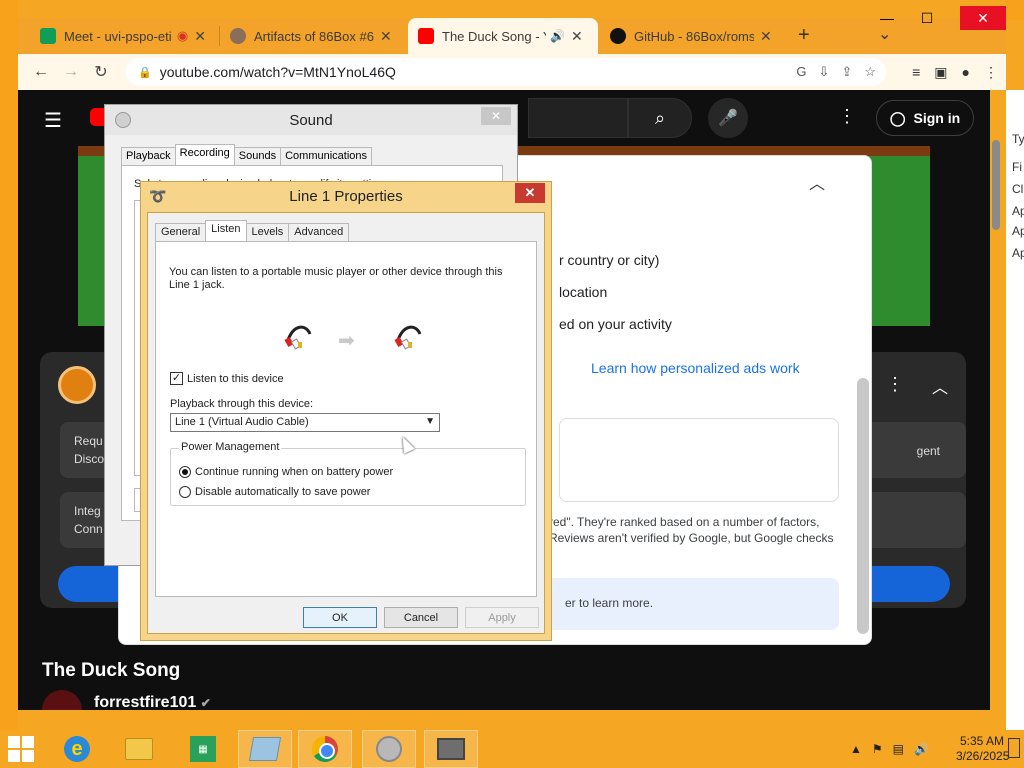 This screenshot has height=768, width=1024. I want to click on settings-dots-icon: ⋮, so click(847, 116).